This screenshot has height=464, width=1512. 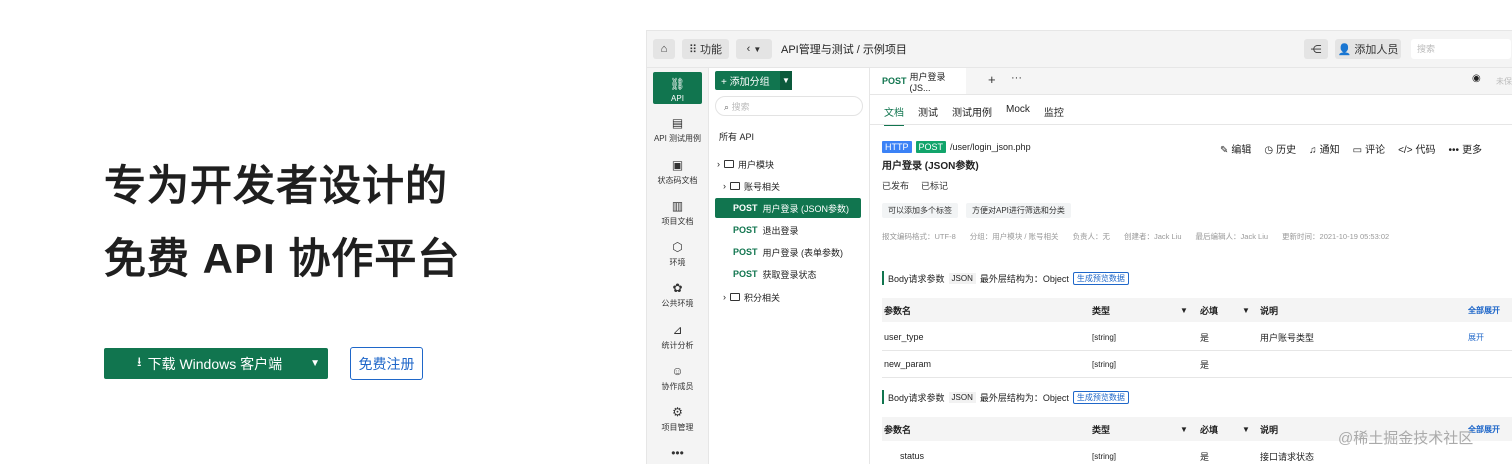 What do you see at coordinates (1484, 310) in the screenshot?
I see `expand-all-link: 全部展开` at bounding box center [1484, 310].